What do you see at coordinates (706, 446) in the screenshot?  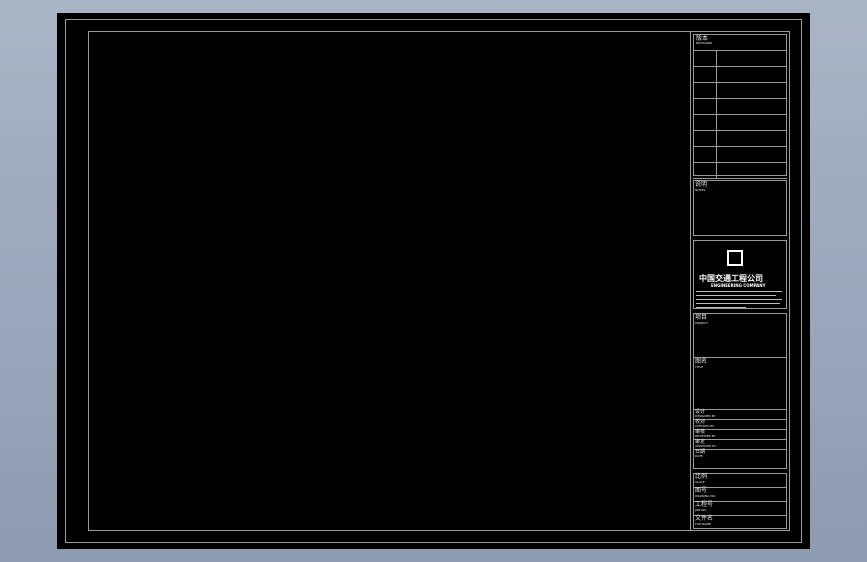 I see `signoff-label-en: APPROVED BY` at bounding box center [706, 446].